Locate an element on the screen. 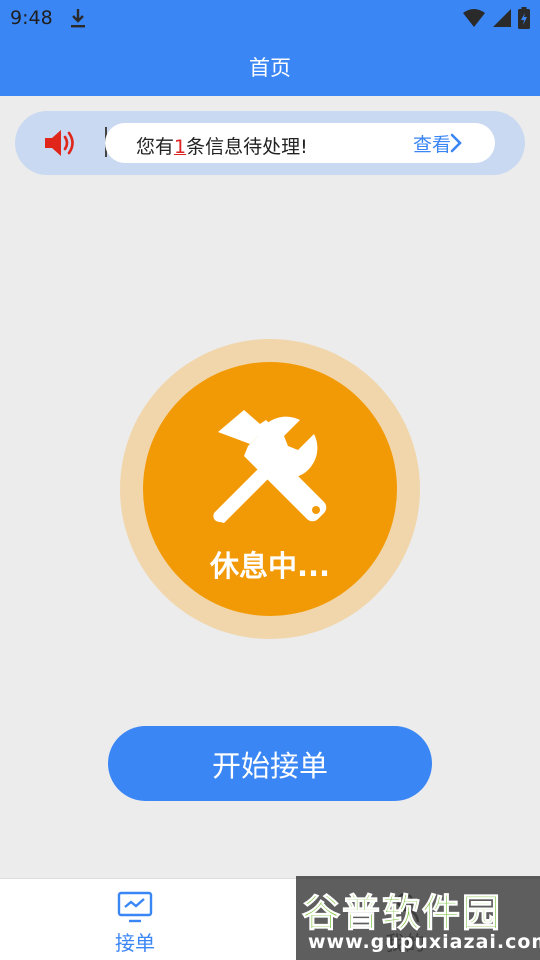 The image size is (540, 960). watermark: 谷普软件园 www.gupuxiazai.com is located at coordinates (418, 918).